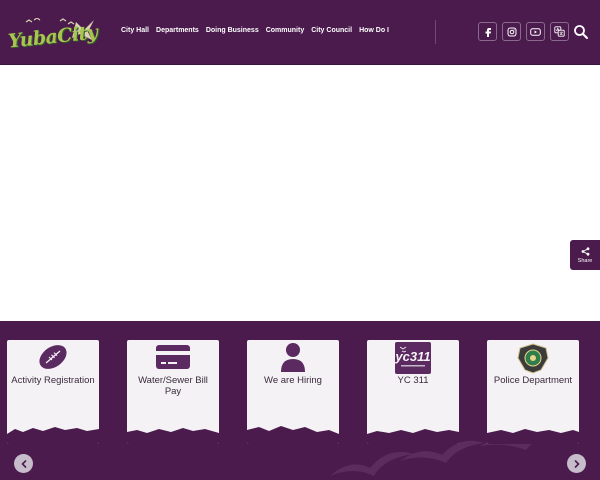  I want to click on facebook-icon, so click(488, 32).